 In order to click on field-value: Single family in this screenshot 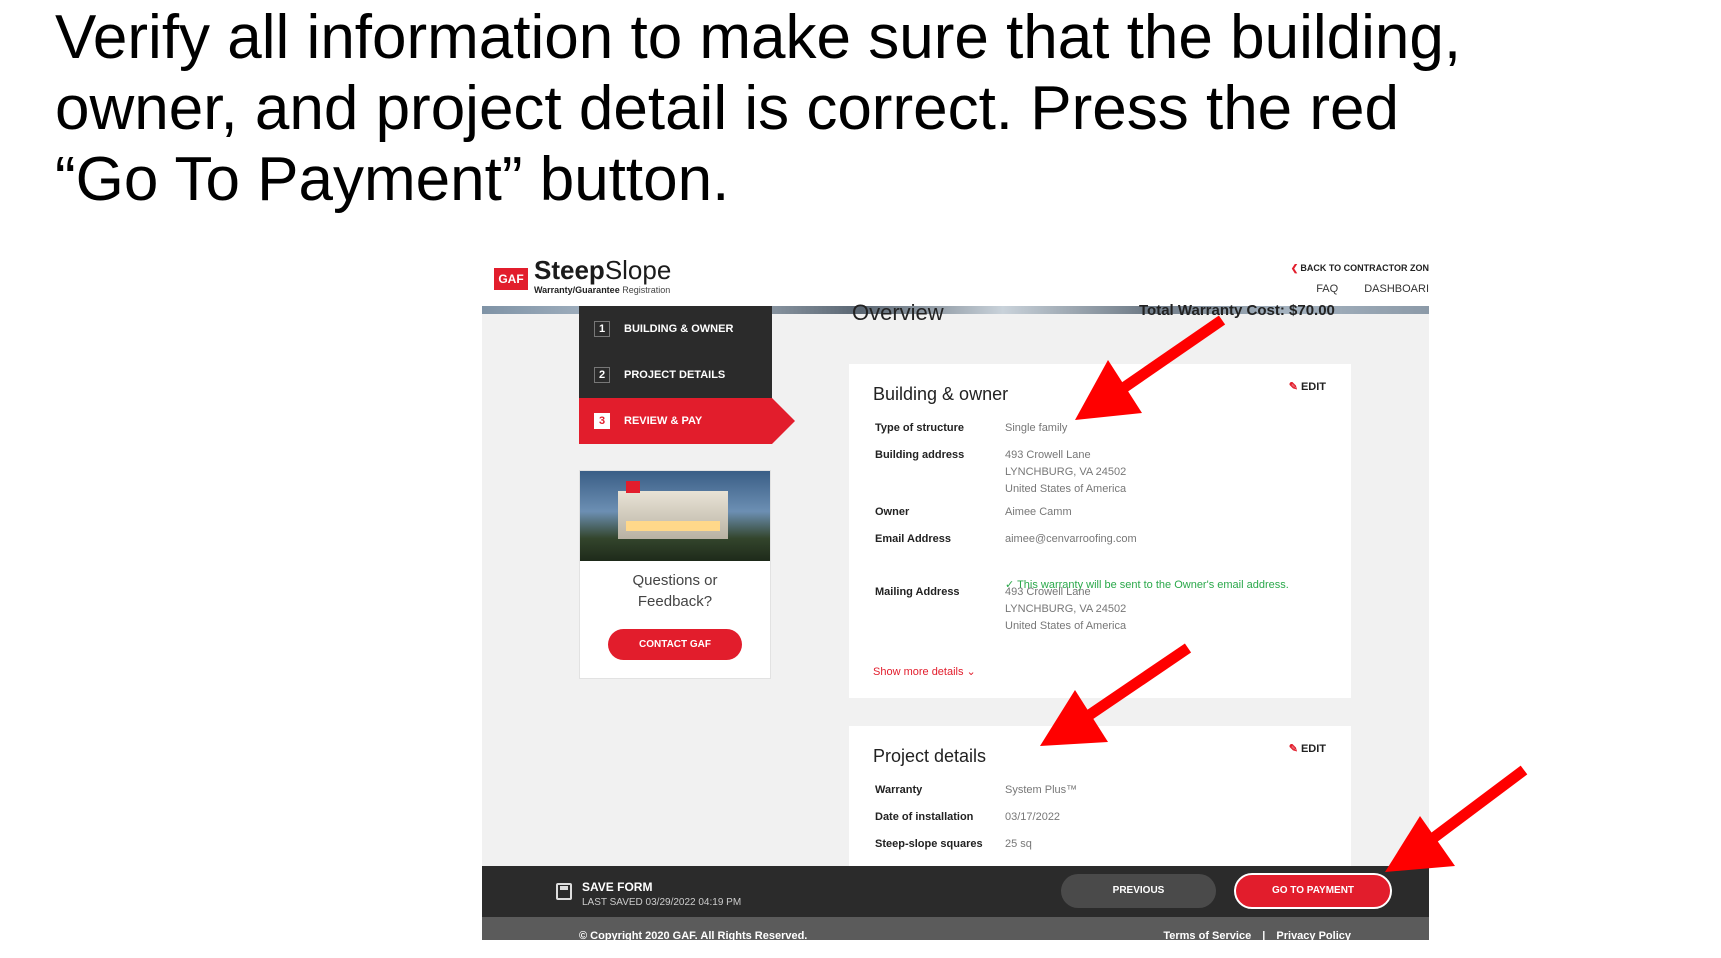, I will do `click(1036, 428)`.